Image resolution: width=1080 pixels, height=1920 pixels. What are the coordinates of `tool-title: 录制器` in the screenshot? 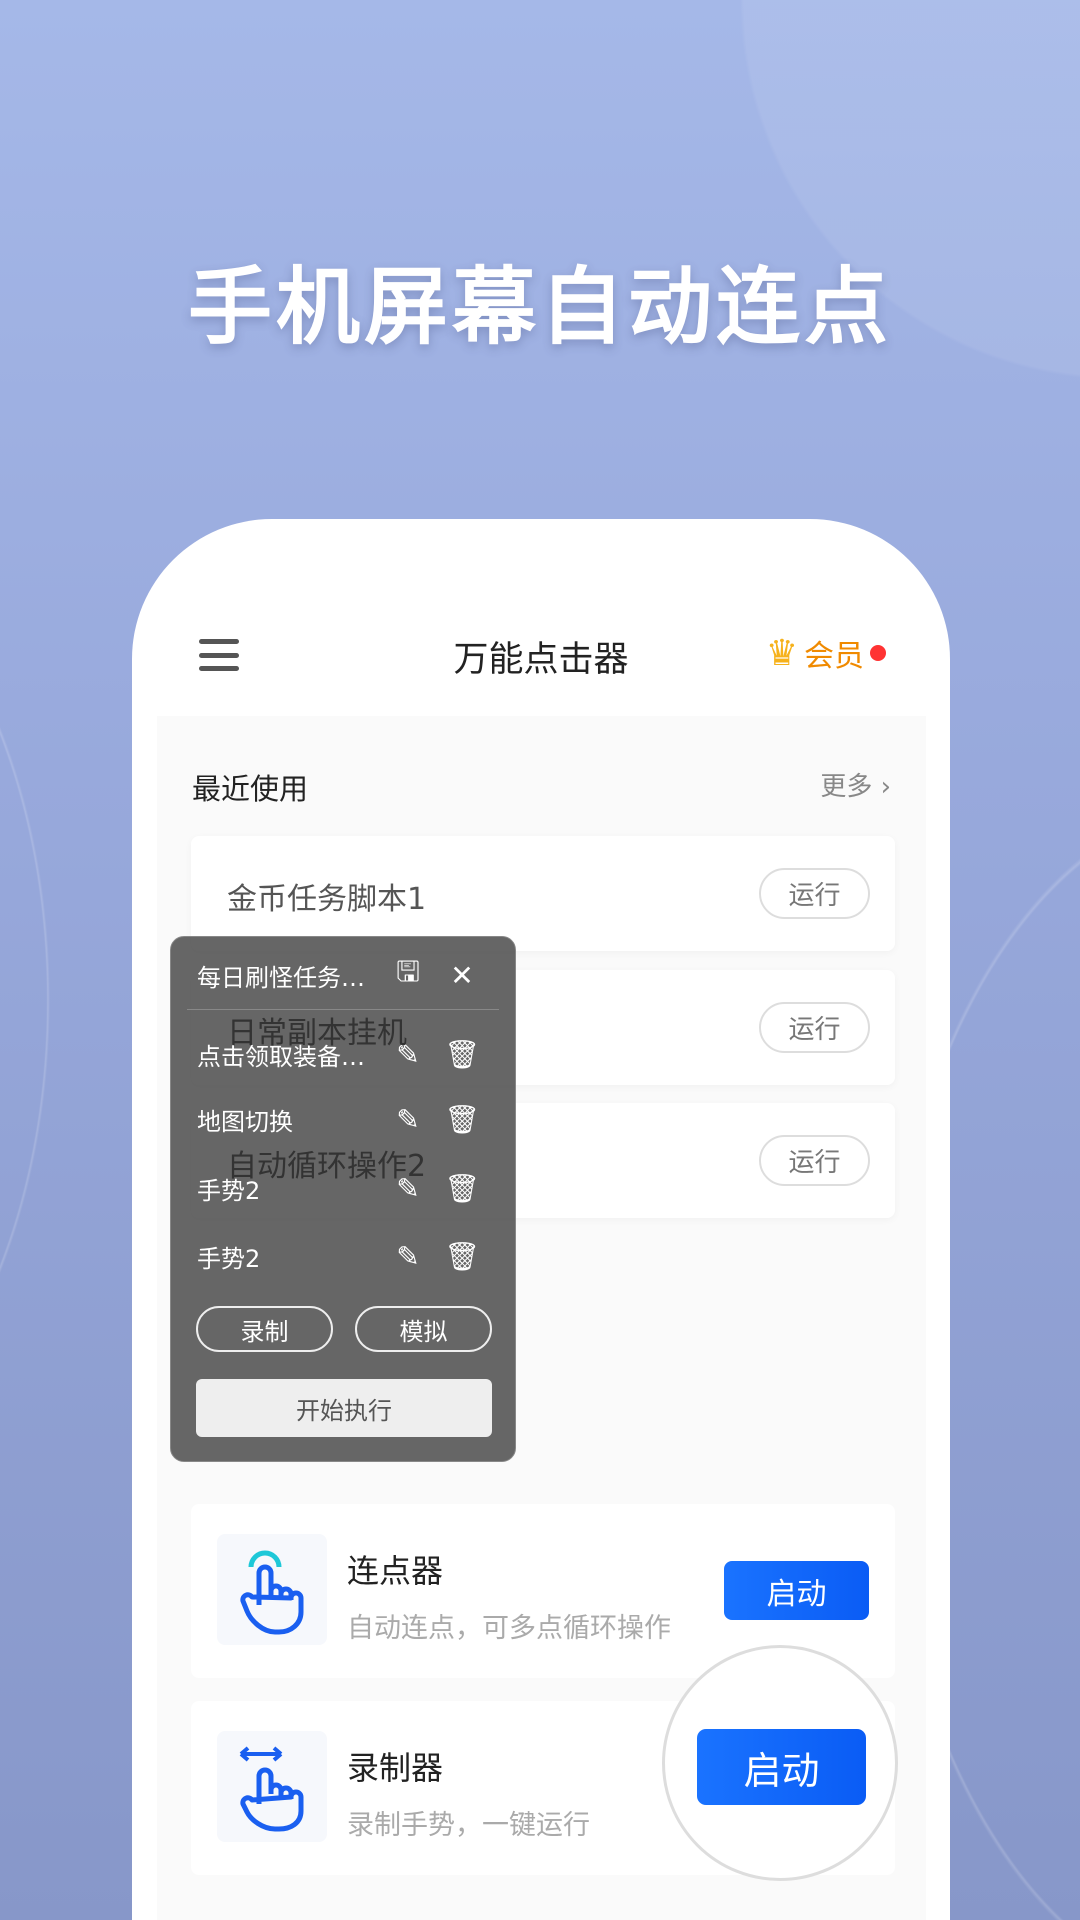 It's located at (395, 1768).